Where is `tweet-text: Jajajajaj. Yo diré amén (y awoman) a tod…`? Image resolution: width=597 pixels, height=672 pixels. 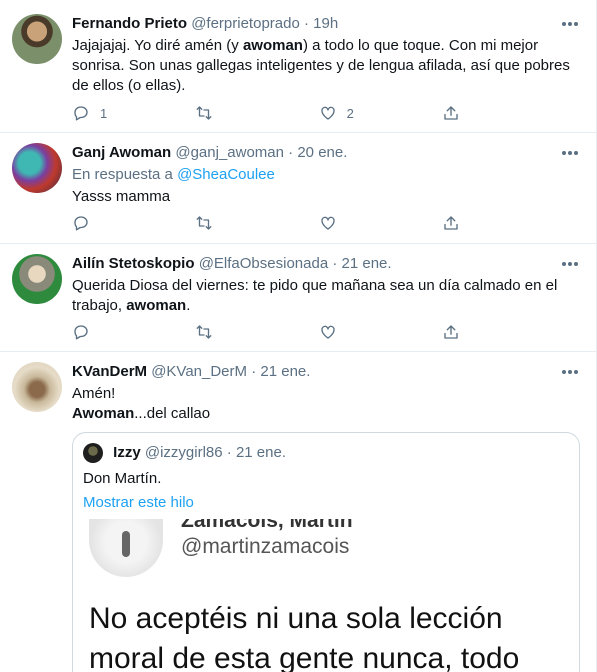
tweet-text: Jajajajaj. Yo diré amén (y awoman) a tod… is located at coordinates (321, 65).